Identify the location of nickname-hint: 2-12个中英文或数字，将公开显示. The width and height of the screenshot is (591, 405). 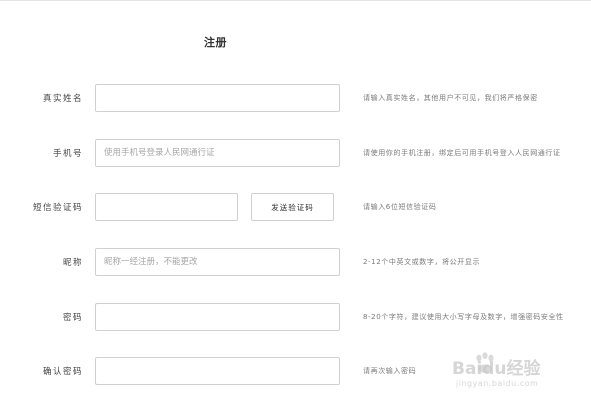
(422, 262).